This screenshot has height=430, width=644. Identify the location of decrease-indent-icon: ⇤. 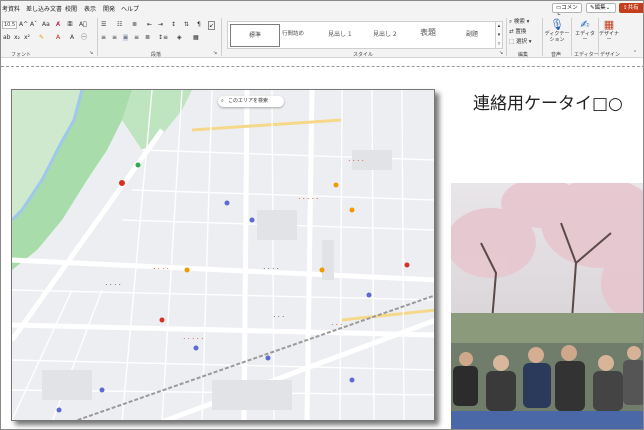
(149, 24).